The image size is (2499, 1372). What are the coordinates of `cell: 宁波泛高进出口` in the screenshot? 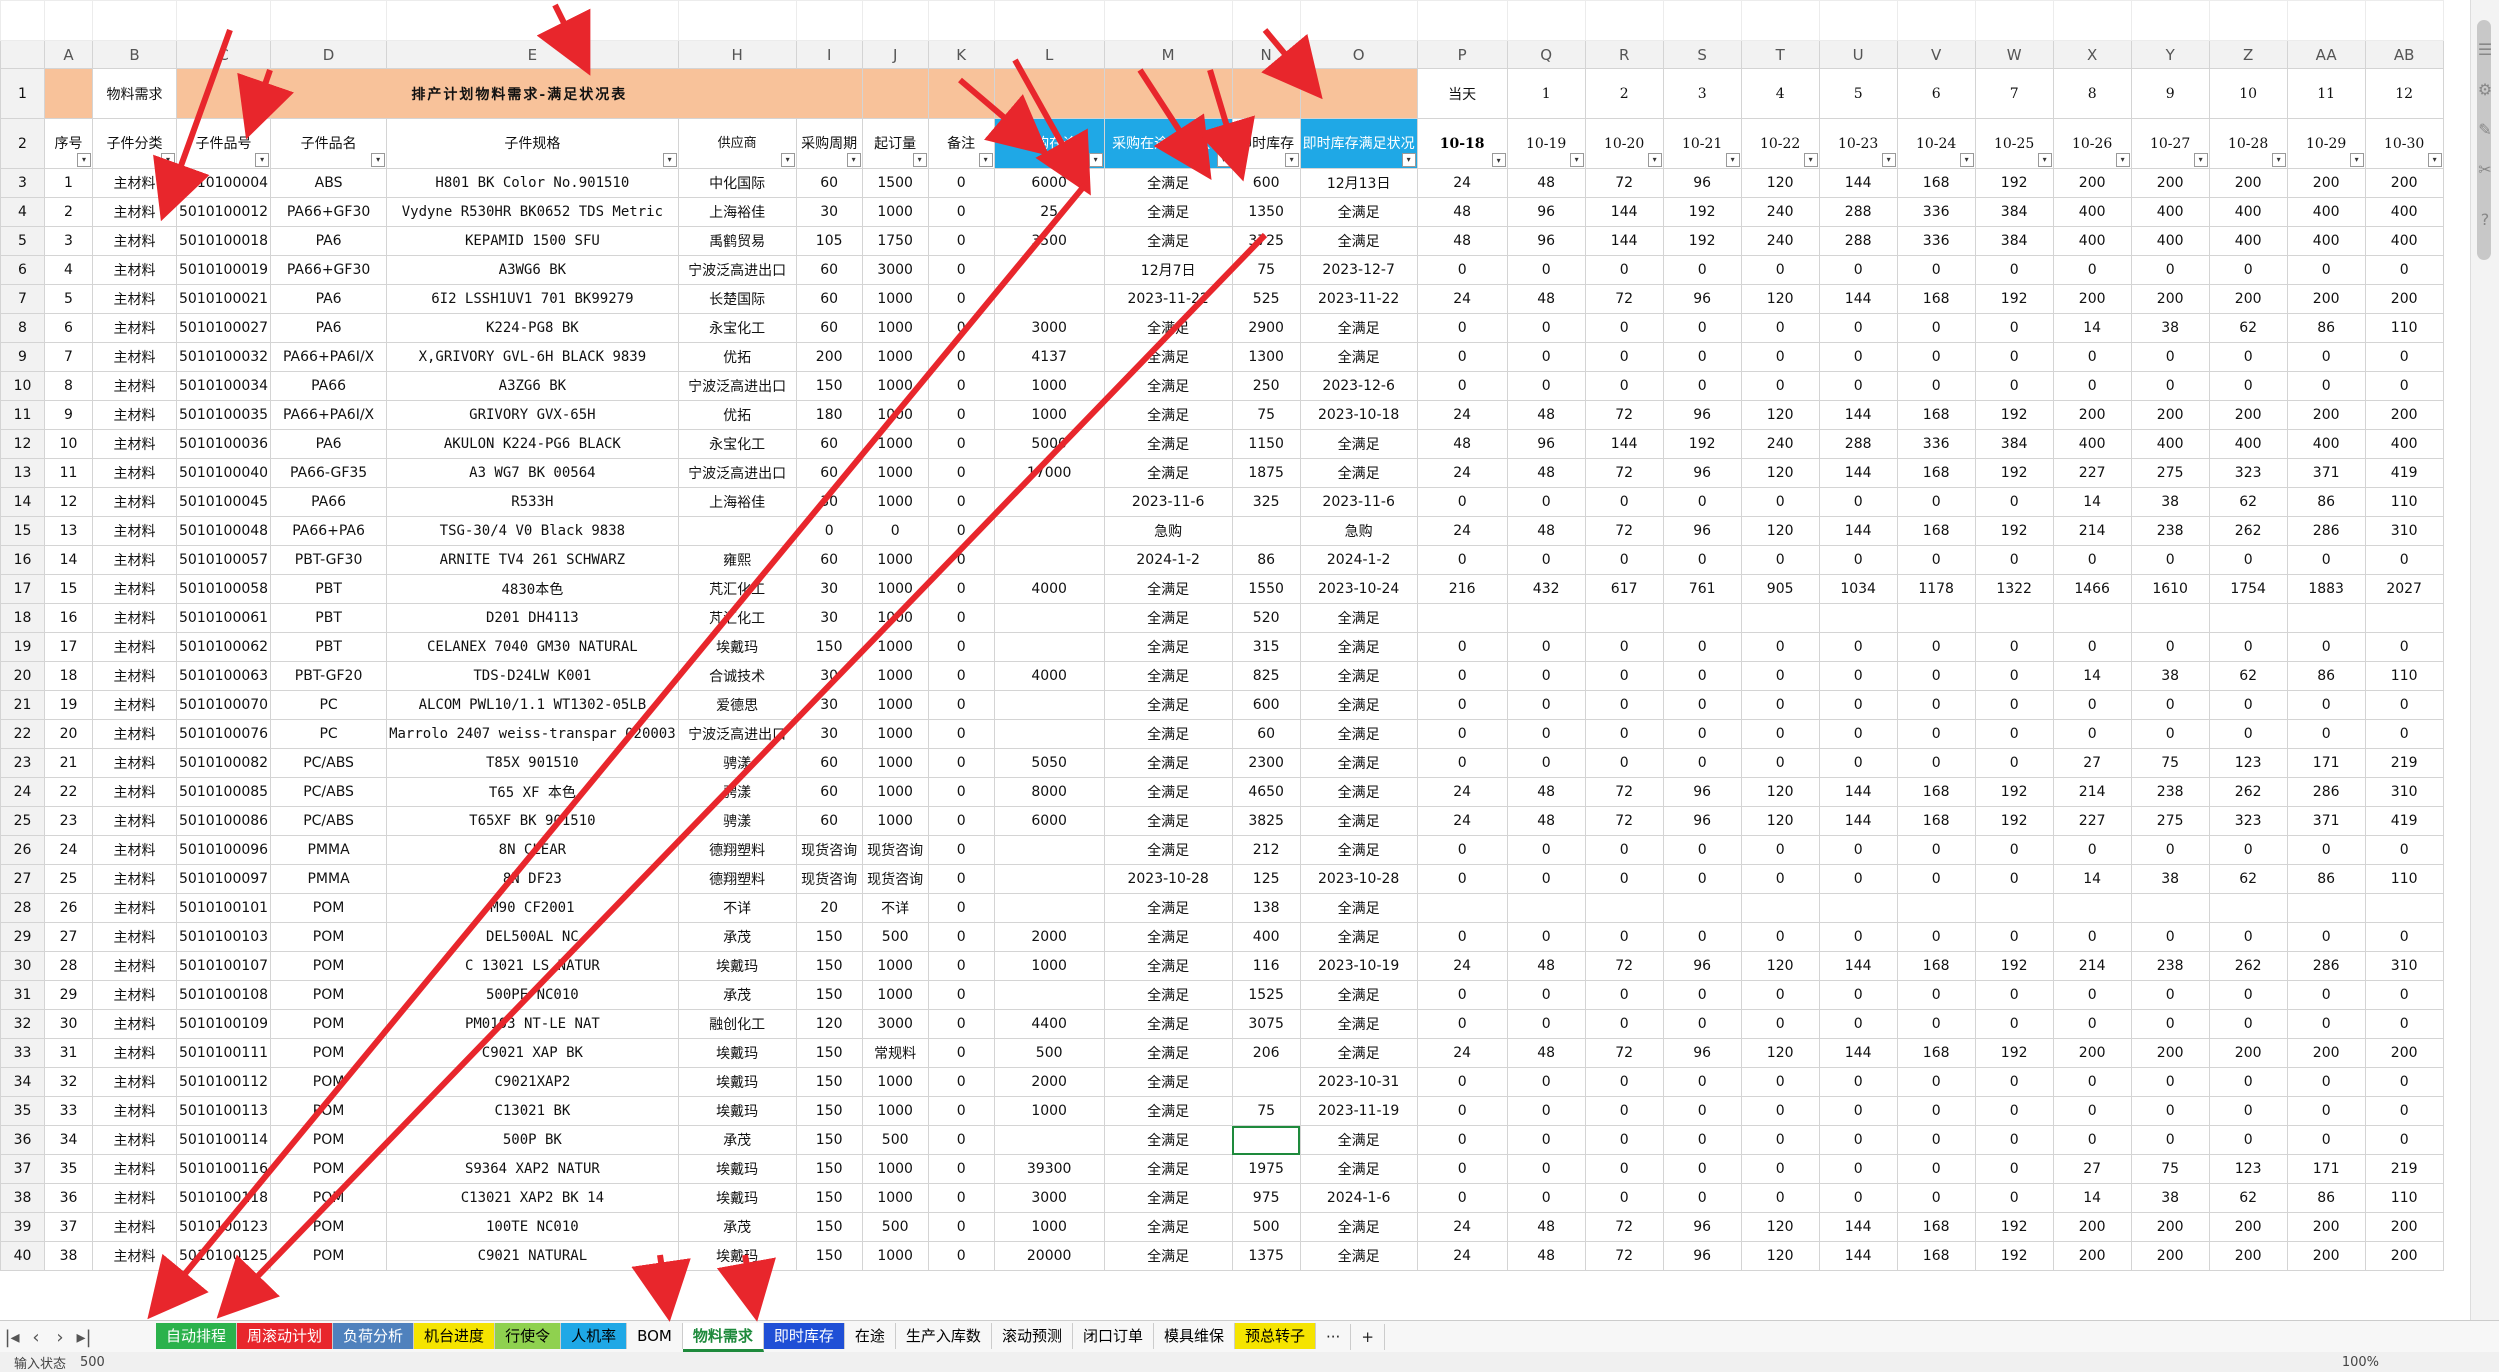 It's located at (737, 473).